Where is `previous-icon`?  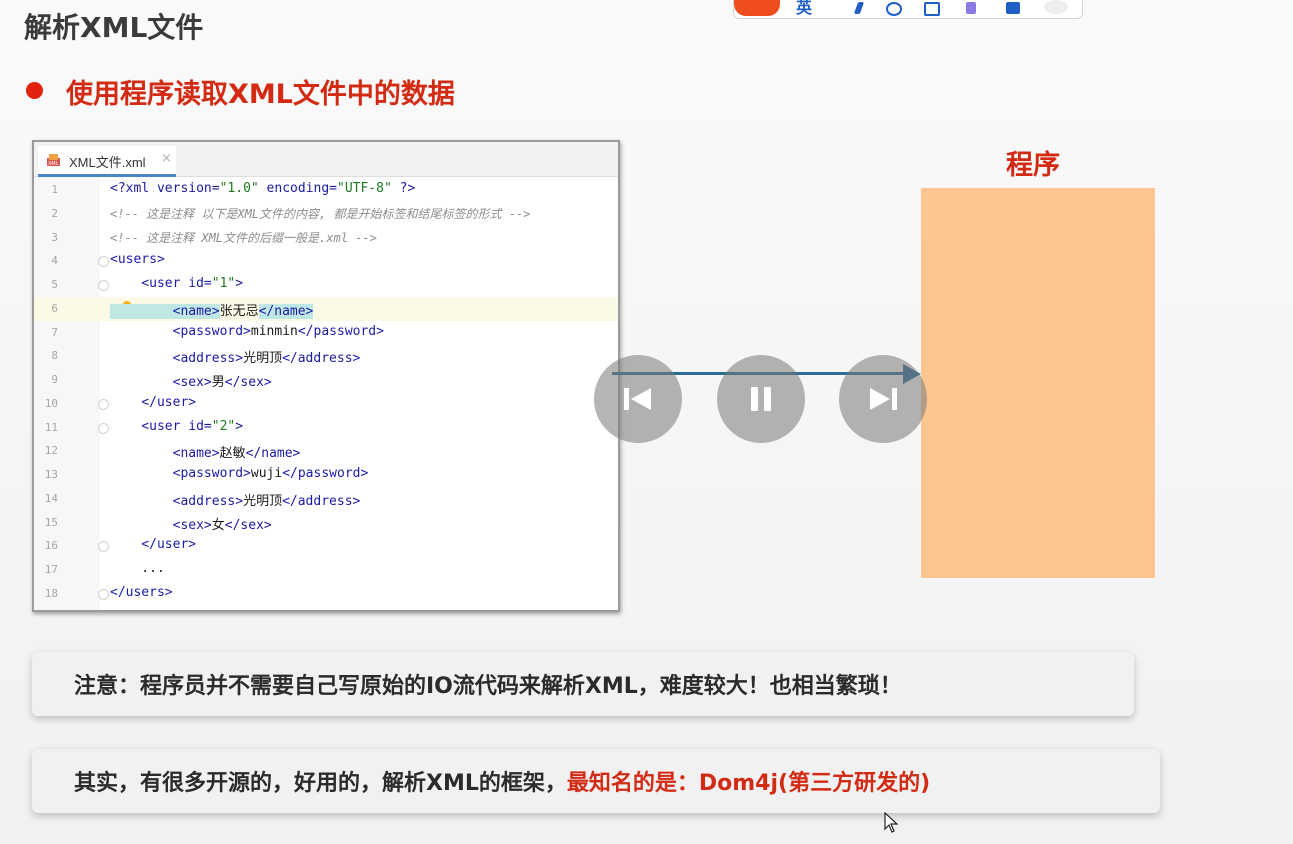
previous-icon is located at coordinates (637, 399).